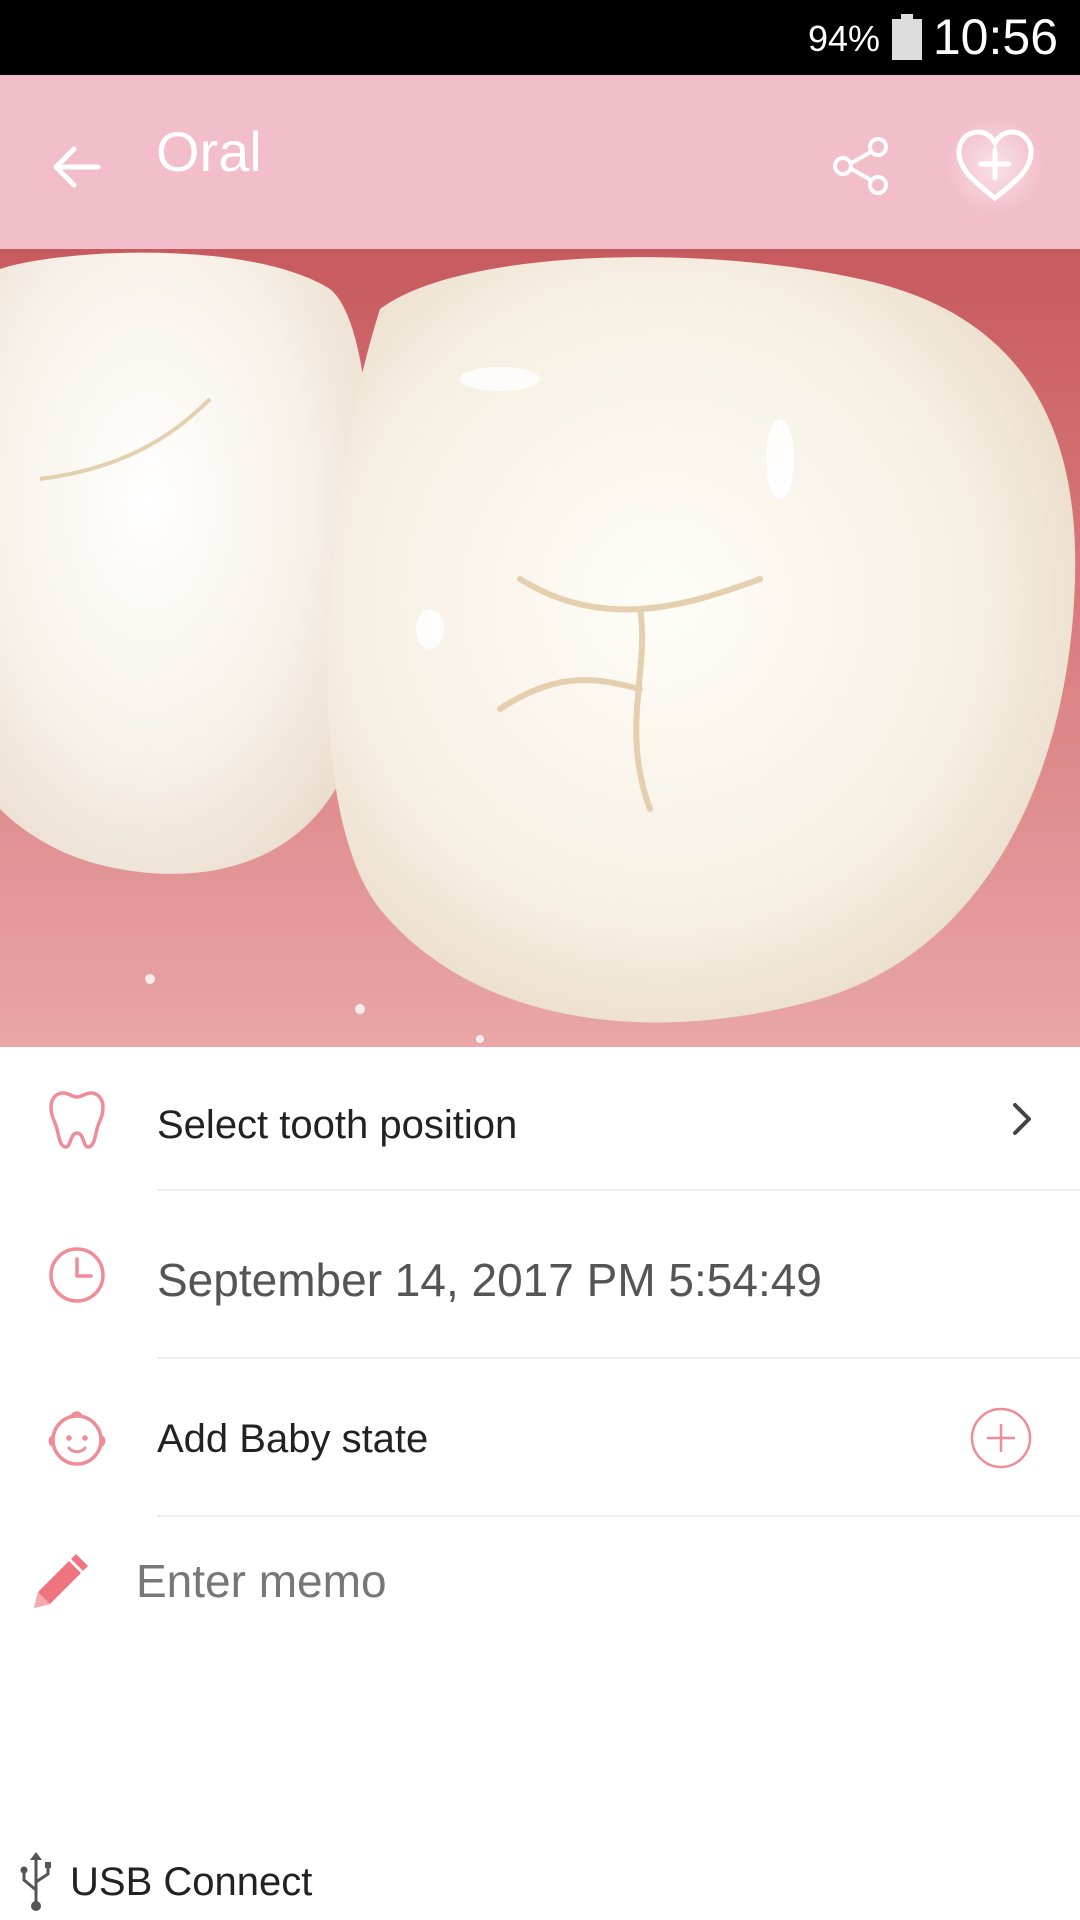 Image resolution: width=1080 pixels, height=1920 pixels. I want to click on capture-datetime: September 14, 2017 PM 5:54:49, so click(489, 1280).